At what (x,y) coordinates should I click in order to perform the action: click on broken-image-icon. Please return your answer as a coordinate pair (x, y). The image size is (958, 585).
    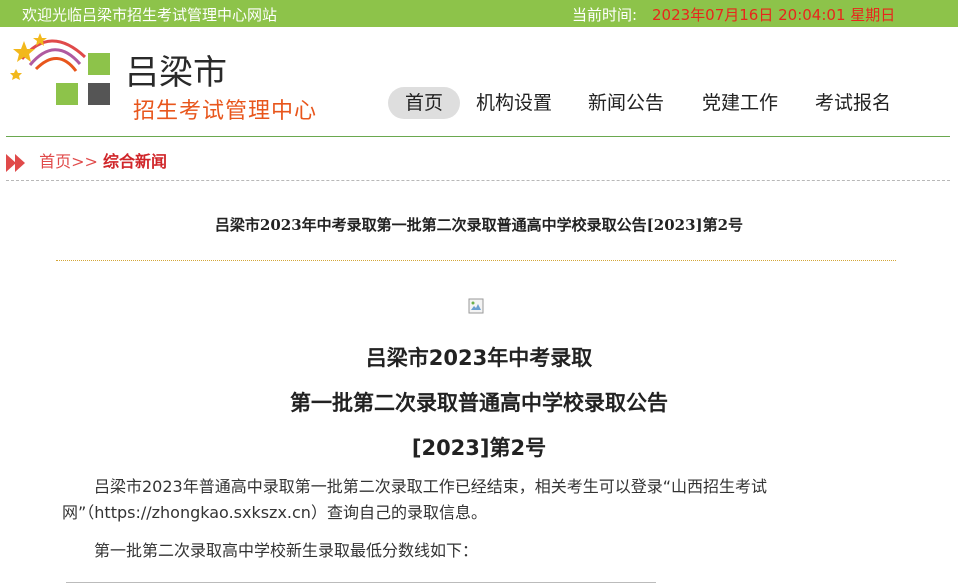
    Looking at the image, I should click on (476, 306).